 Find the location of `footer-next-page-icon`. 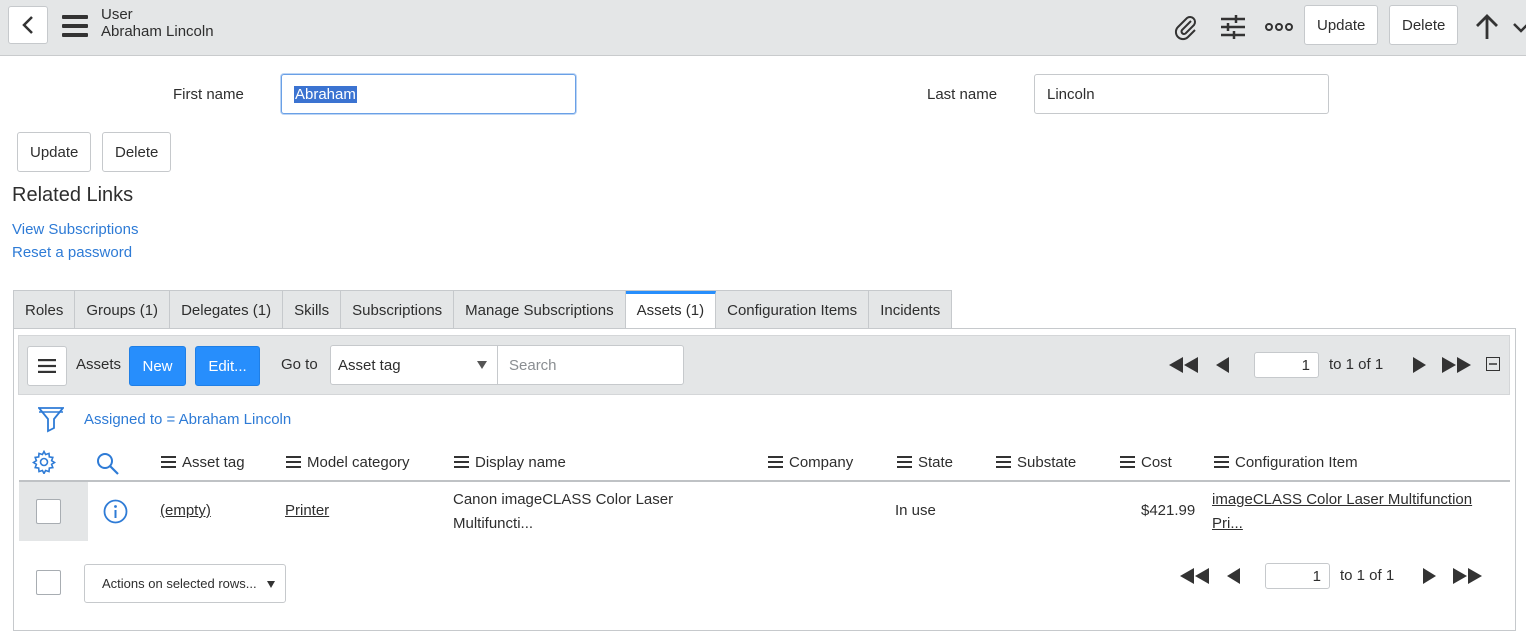

footer-next-page-icon is located at coordinates (1429, 576).